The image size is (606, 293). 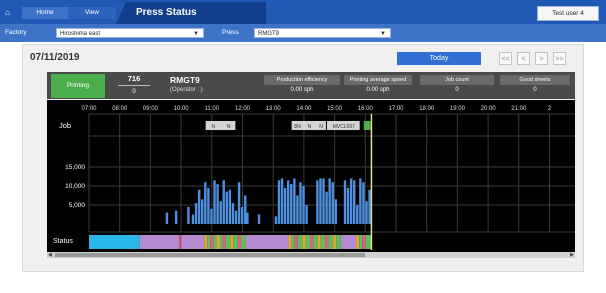 I want to click on metric-label: Good sheets, so click(x=535, y=80).